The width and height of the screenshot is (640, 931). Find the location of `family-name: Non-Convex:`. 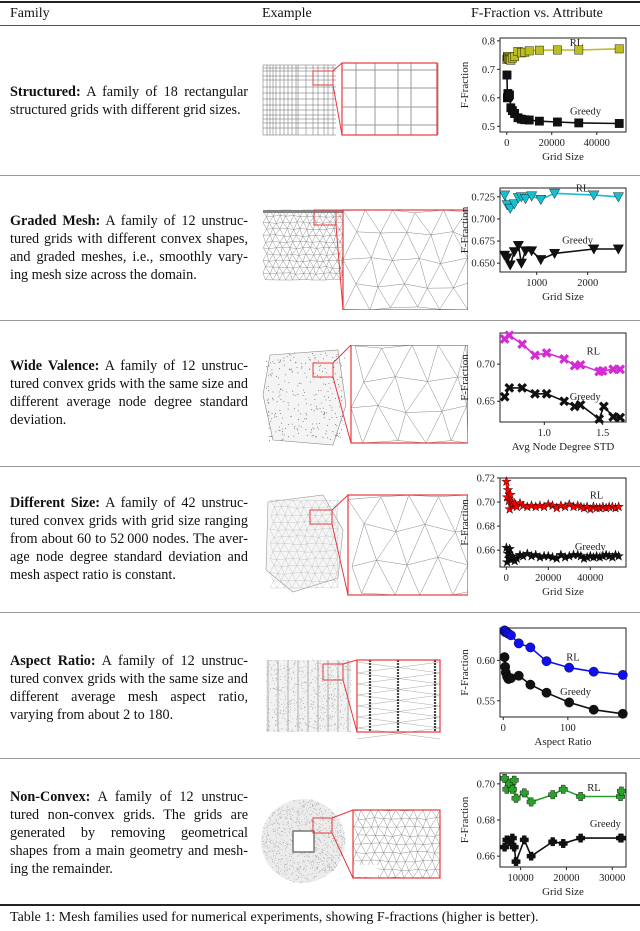

family-name: Non-Convex: is located at coordinates (50, 797).